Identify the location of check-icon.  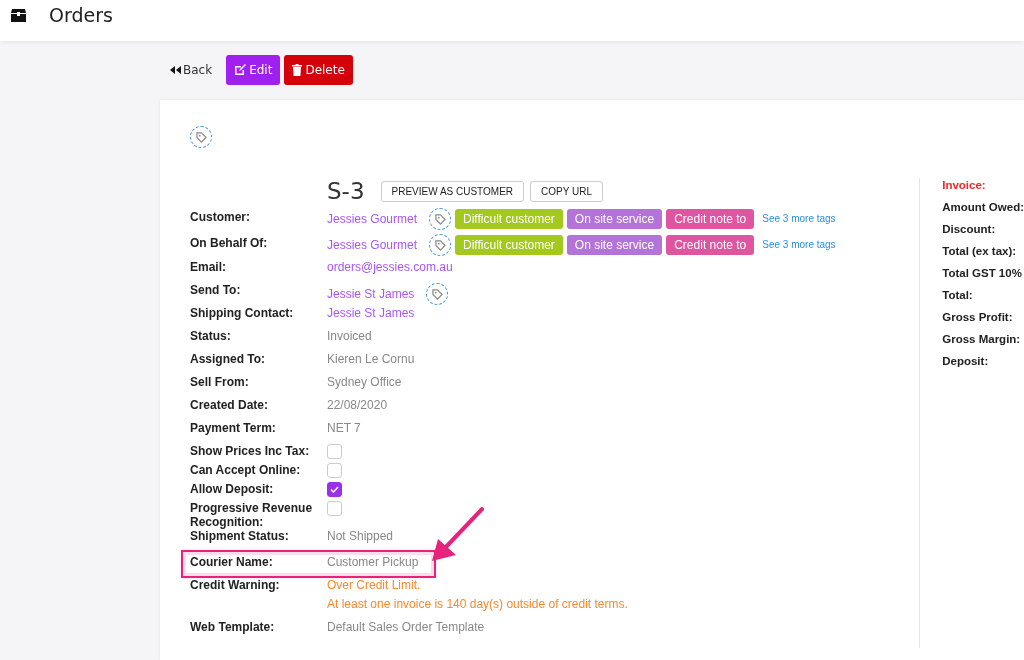
(334, 489).